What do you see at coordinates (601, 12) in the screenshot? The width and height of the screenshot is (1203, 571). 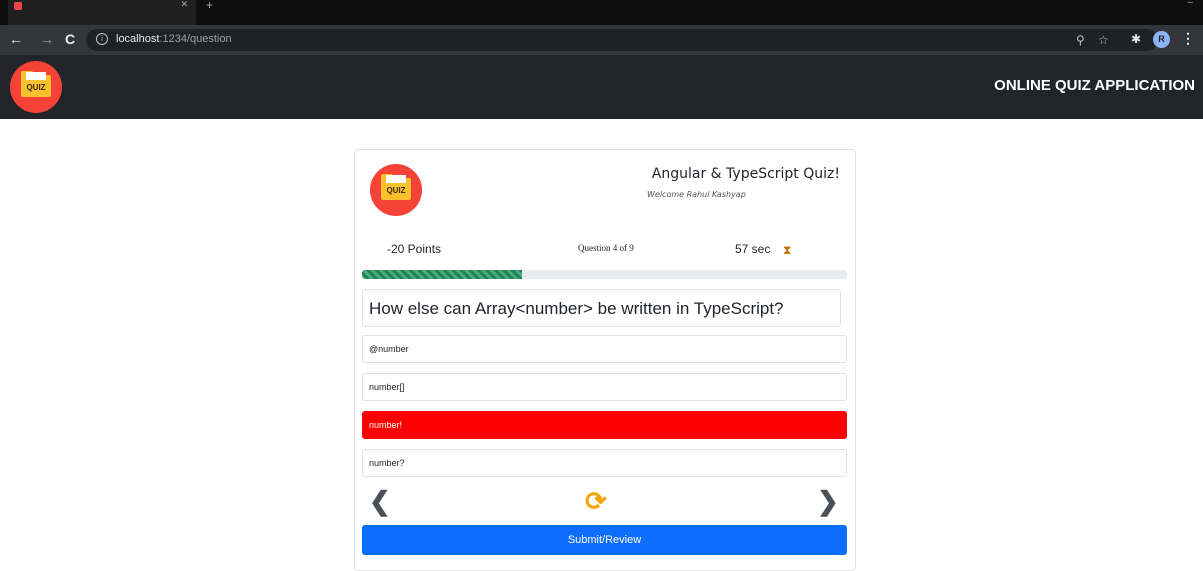 I see `browser-tab-bar: ✕ + –` at bounding box center [601, 12].